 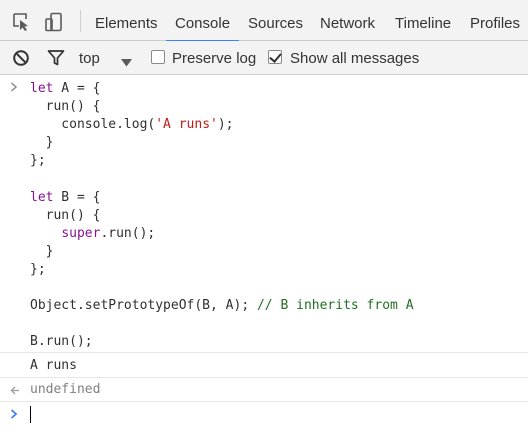 What do you see at coordinates (30, 414) in the screenshot?
I see `console-input-cursor` at bounding box center [30, 414].